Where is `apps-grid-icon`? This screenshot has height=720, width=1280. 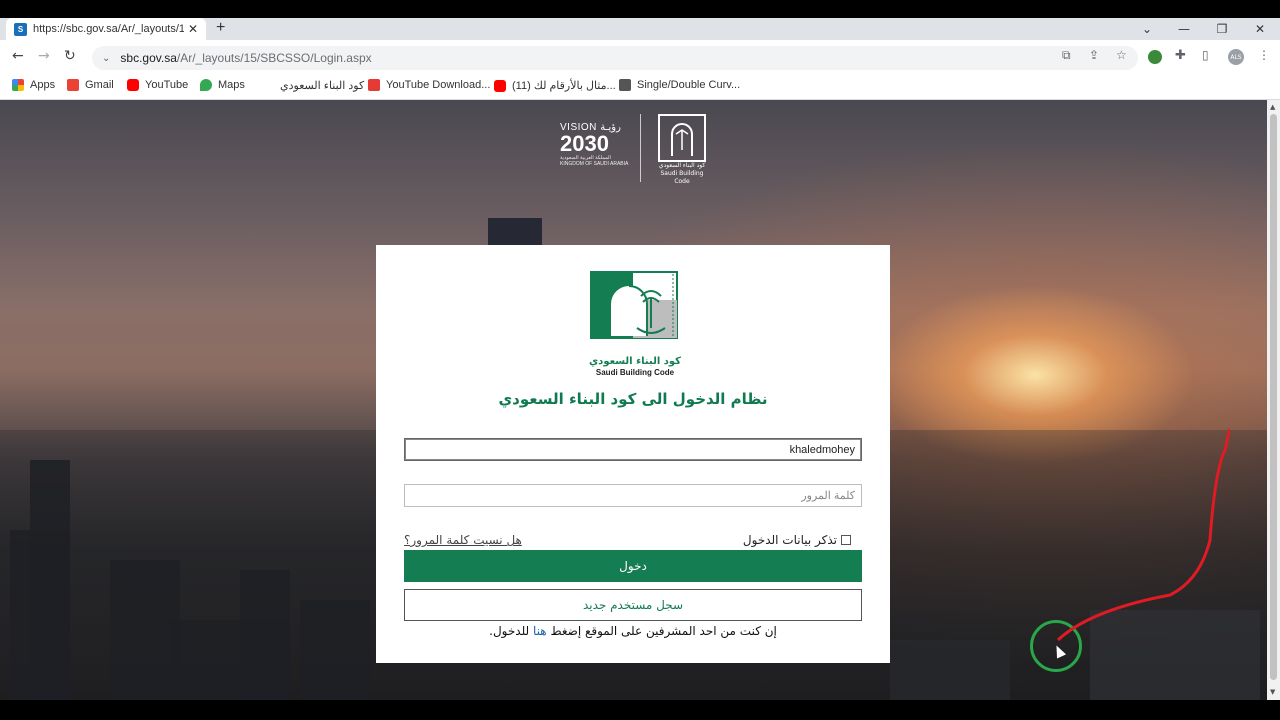 apps-grid-icon is located at coordinates (18, 85).